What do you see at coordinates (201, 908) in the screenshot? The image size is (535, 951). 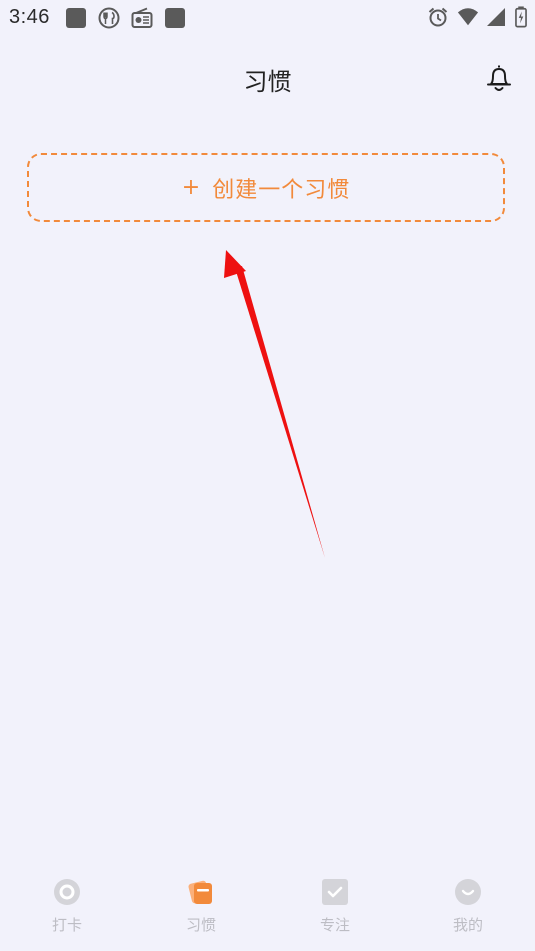 I see `tab-habit: 习惯` at bounding box center [201, 908].